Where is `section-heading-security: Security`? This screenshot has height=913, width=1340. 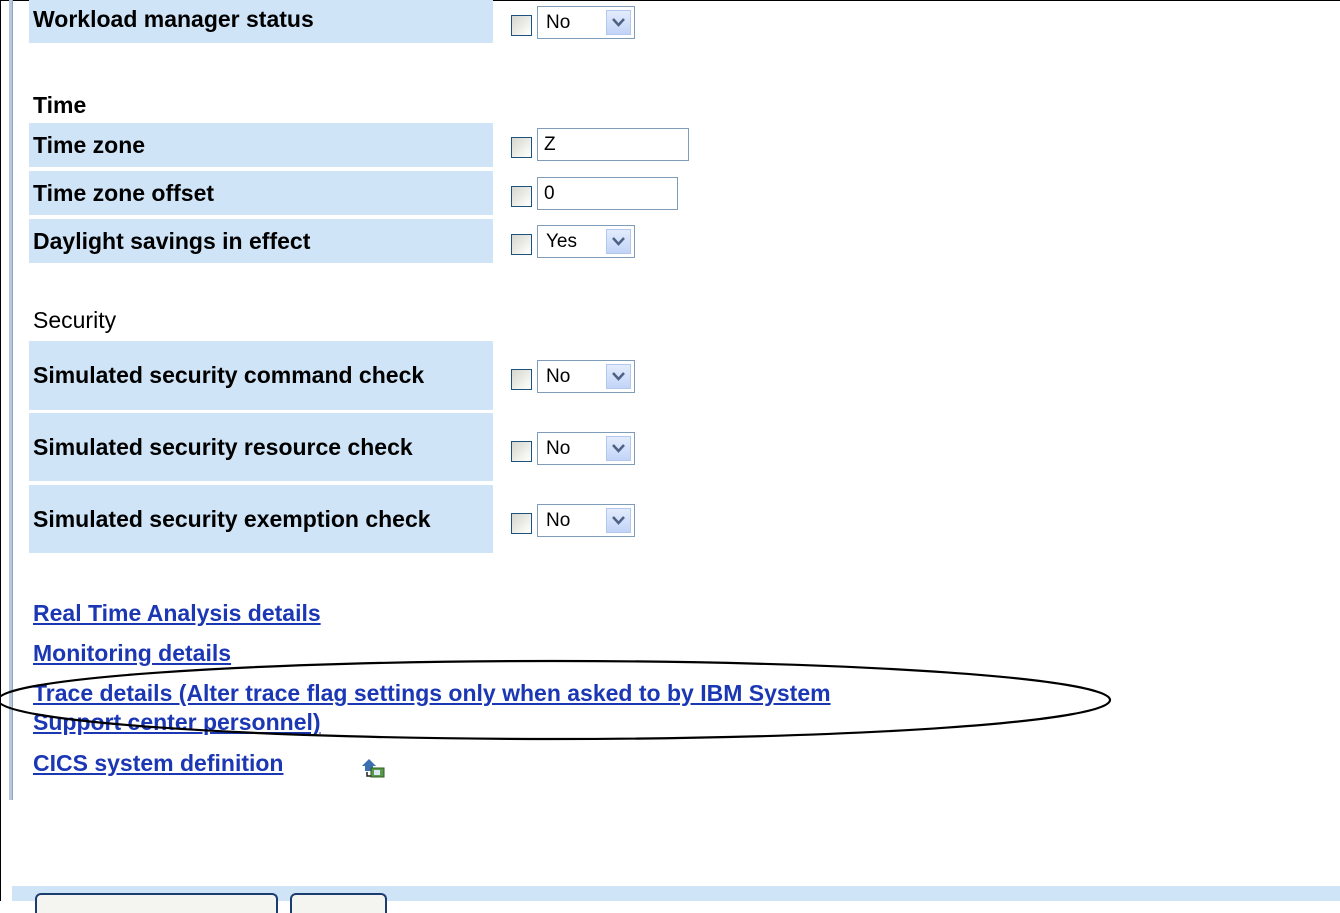 section-heading-security: Security is located at coordinates (75, 320).